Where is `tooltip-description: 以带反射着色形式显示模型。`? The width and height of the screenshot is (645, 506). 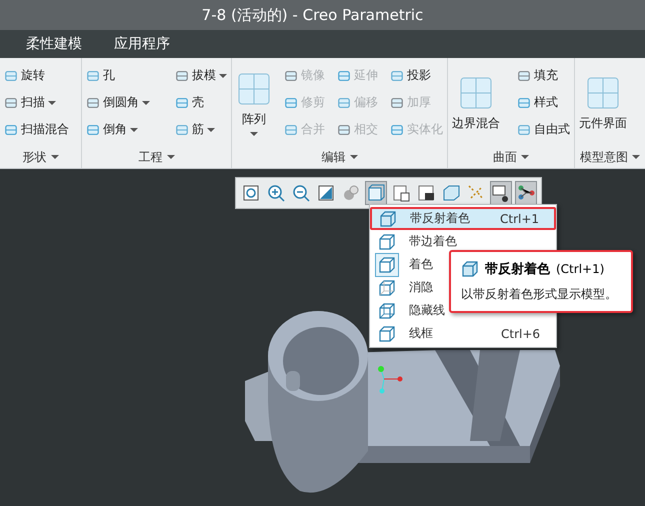
tooltip-description: 以带反射着色形式显示模型。 is located at coordinates (539, 294).